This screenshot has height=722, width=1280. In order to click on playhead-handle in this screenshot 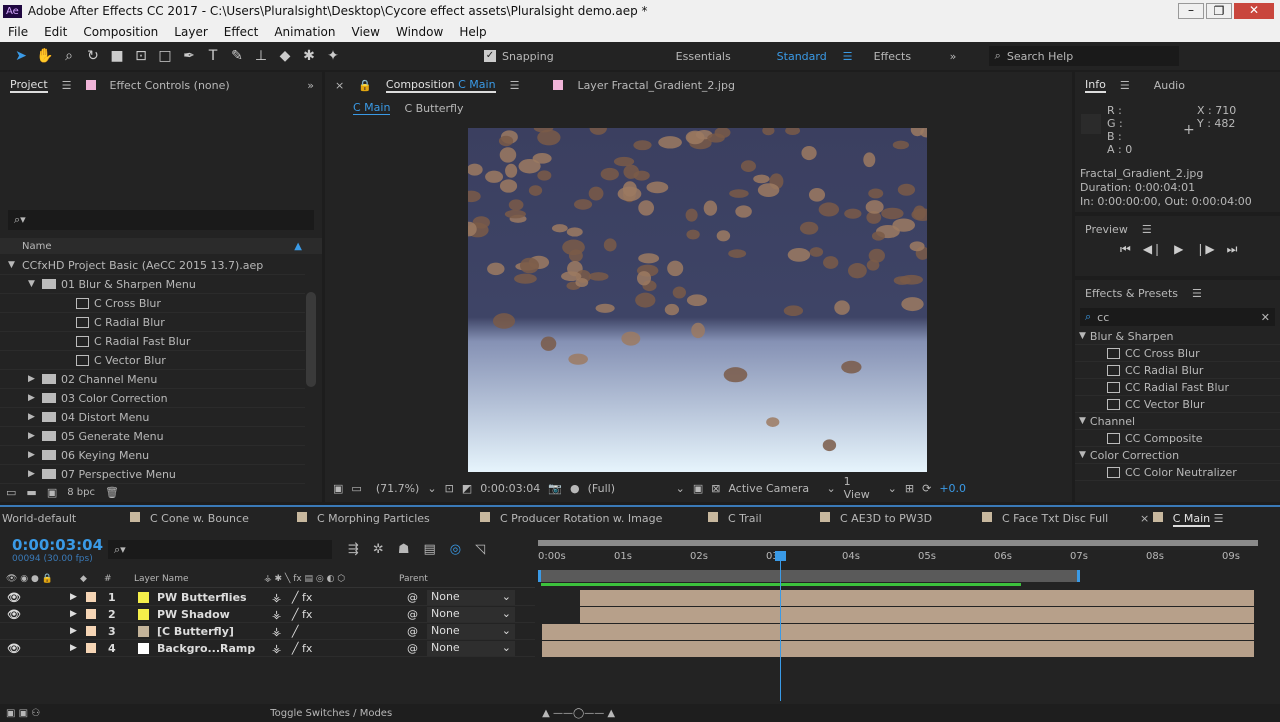, I will do `click(780, 556)`.